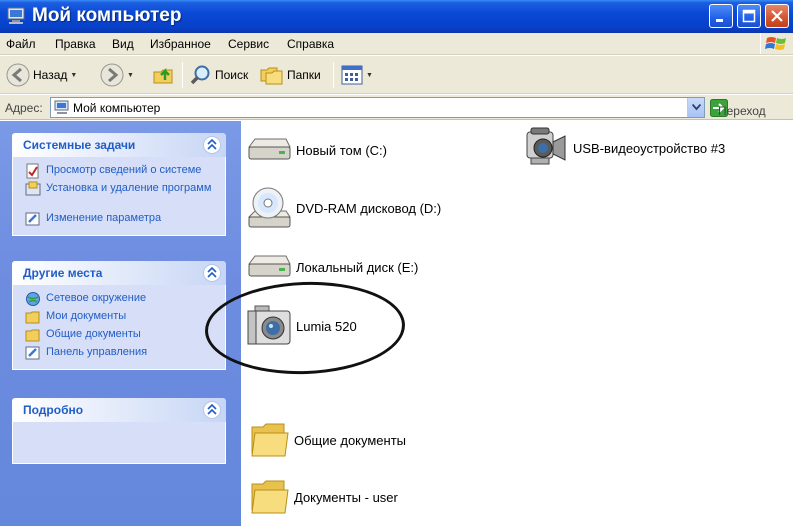  What do you see at coordinates (21, 44) in the screenshot?
I see `menu-file: Файл` at bounding box center [21, 44].